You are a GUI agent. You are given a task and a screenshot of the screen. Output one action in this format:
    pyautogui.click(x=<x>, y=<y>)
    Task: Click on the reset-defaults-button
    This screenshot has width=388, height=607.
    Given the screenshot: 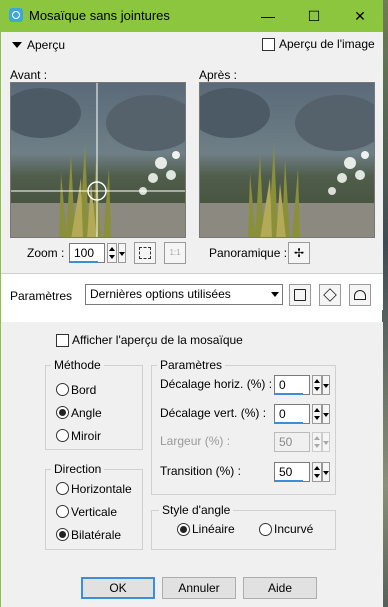 What is the action you would take?
    pyautogui.click(x=360, y=295)
    